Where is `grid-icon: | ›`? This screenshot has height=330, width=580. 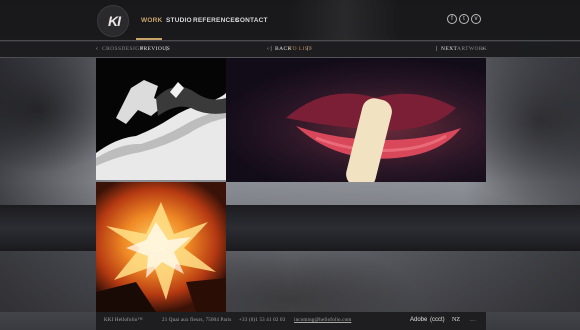 grid-icon: | › is located at coordinates (309, 49).